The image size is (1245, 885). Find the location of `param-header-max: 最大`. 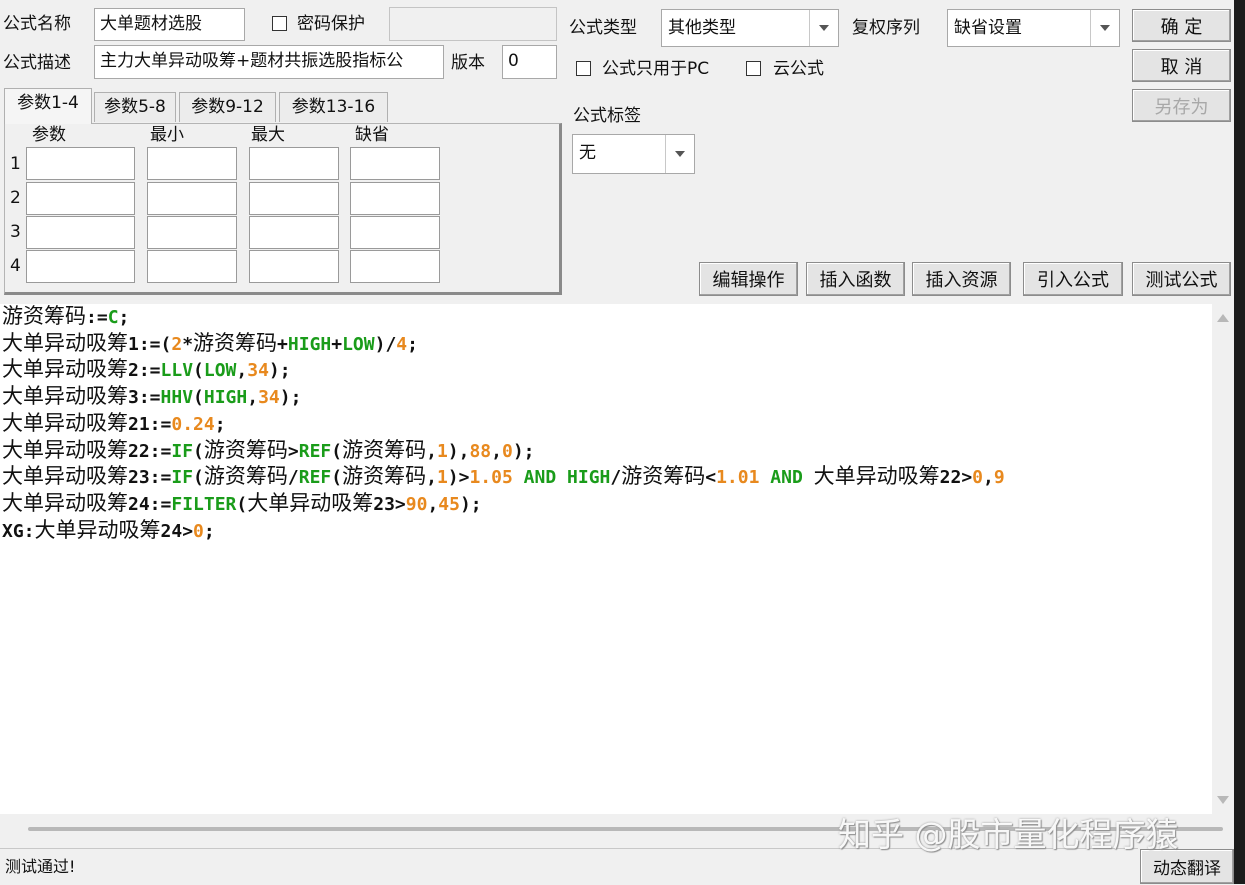

param-header-max: 最大 is located at coordinates (268, 135).